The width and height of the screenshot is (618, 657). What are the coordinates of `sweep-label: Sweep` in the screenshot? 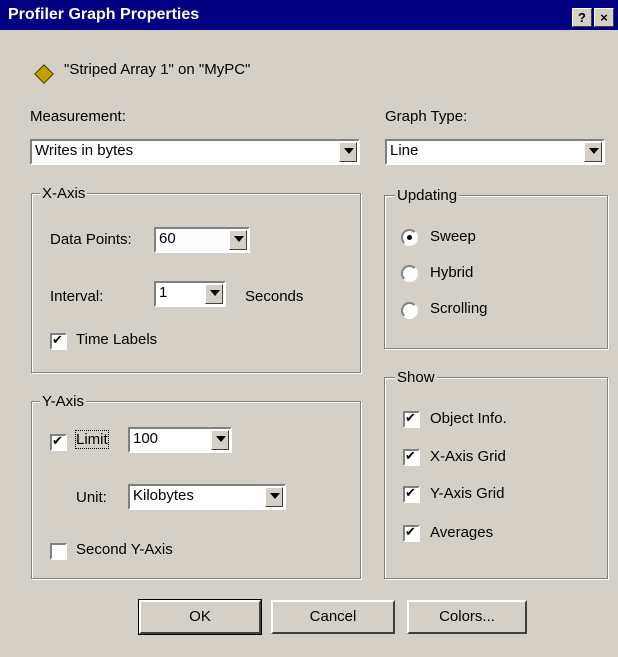 It's located at (453, 236).